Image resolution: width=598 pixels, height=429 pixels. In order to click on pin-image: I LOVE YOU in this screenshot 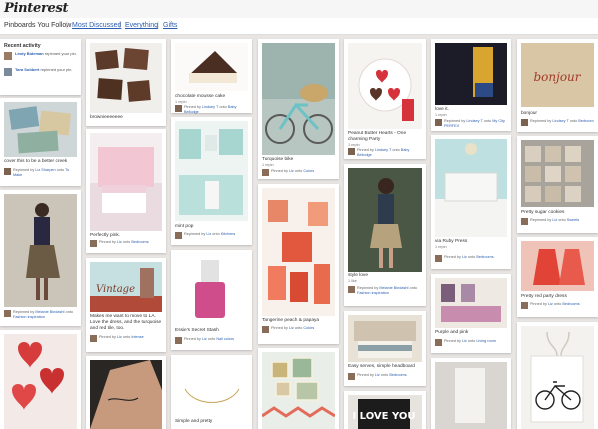, I will do `click(385, 412)`.